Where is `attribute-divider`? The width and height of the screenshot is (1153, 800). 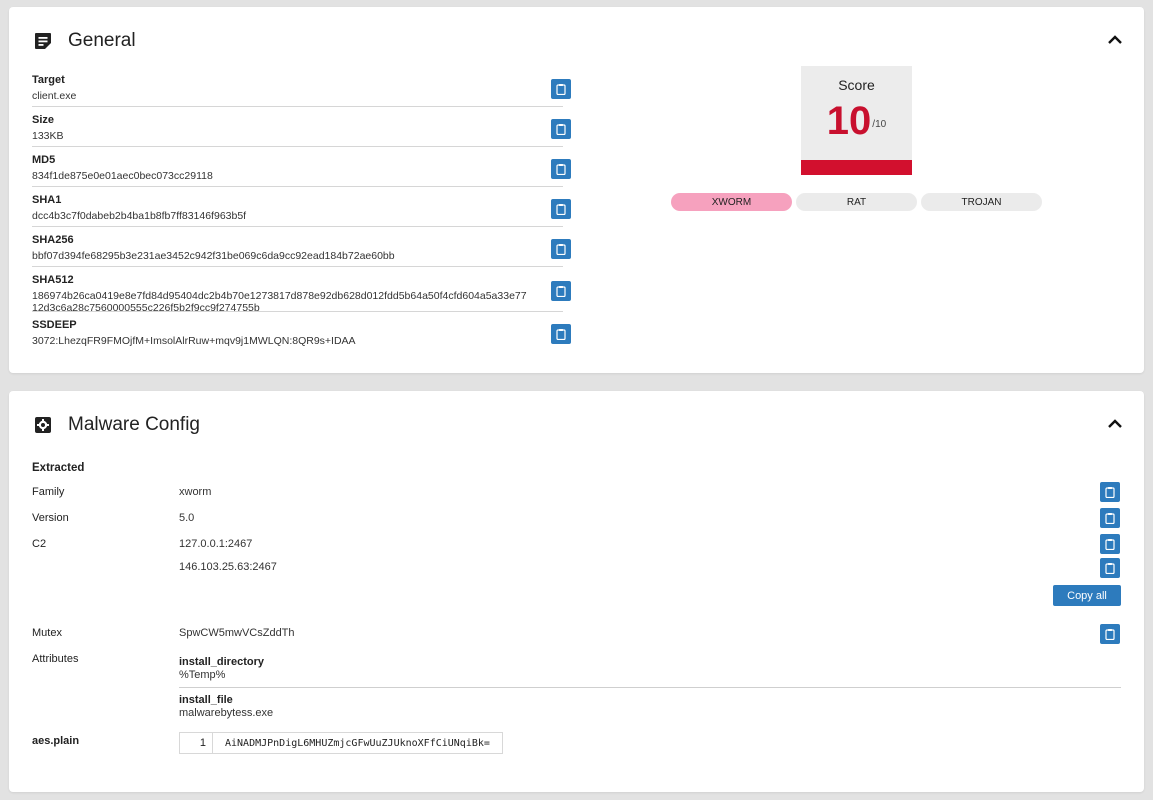
attribute-divider is located at coordinates (650, 687).